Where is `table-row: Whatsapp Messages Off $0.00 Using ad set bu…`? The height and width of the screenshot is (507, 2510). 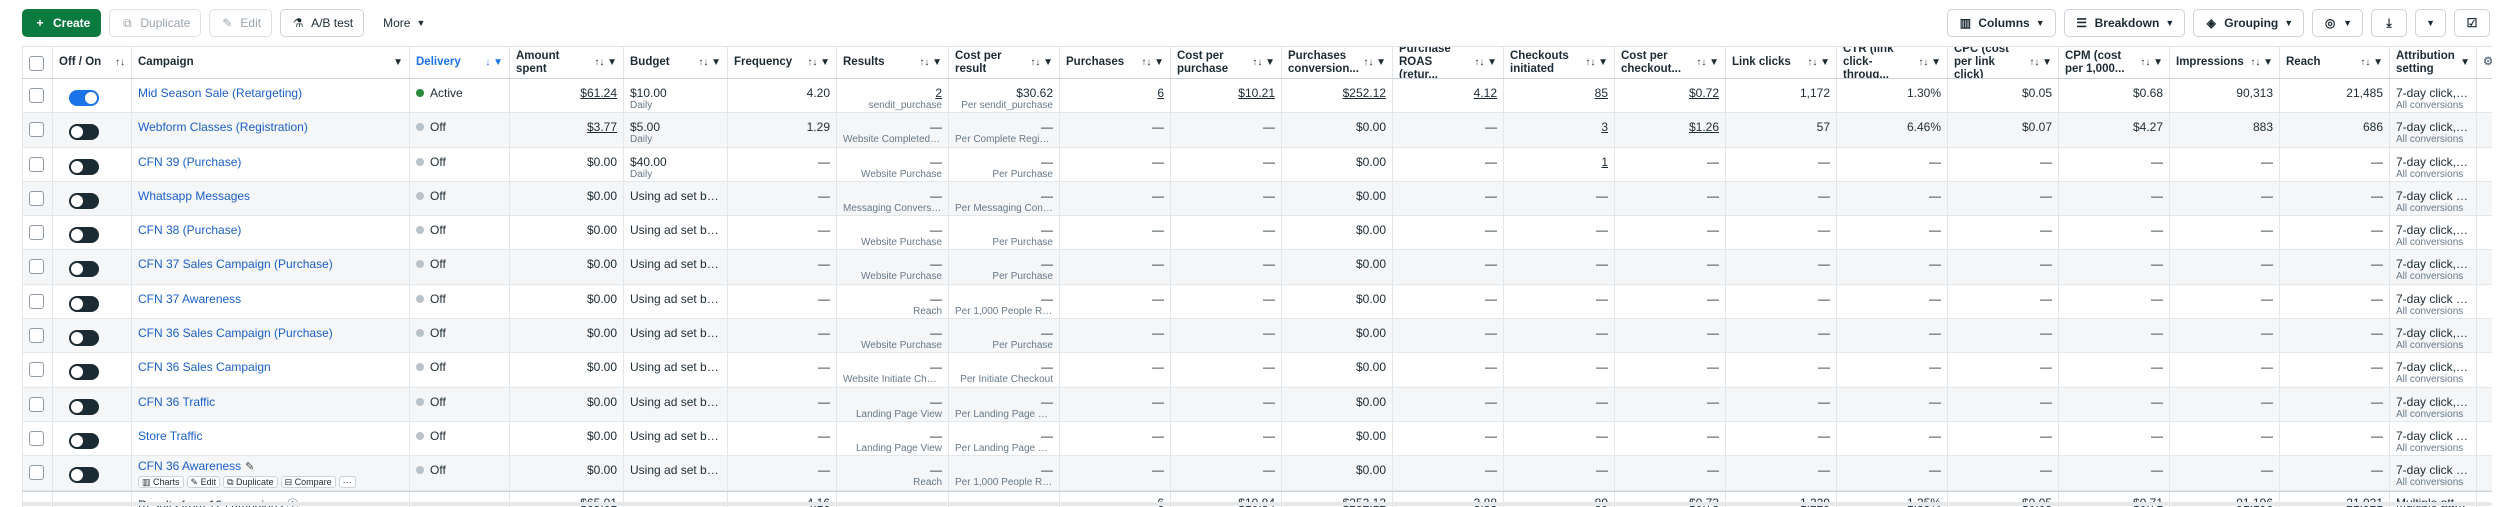
table-row: Whatsapp Messages Off $0.00 Using ad set bu… is located at coordinates (1257, 199).